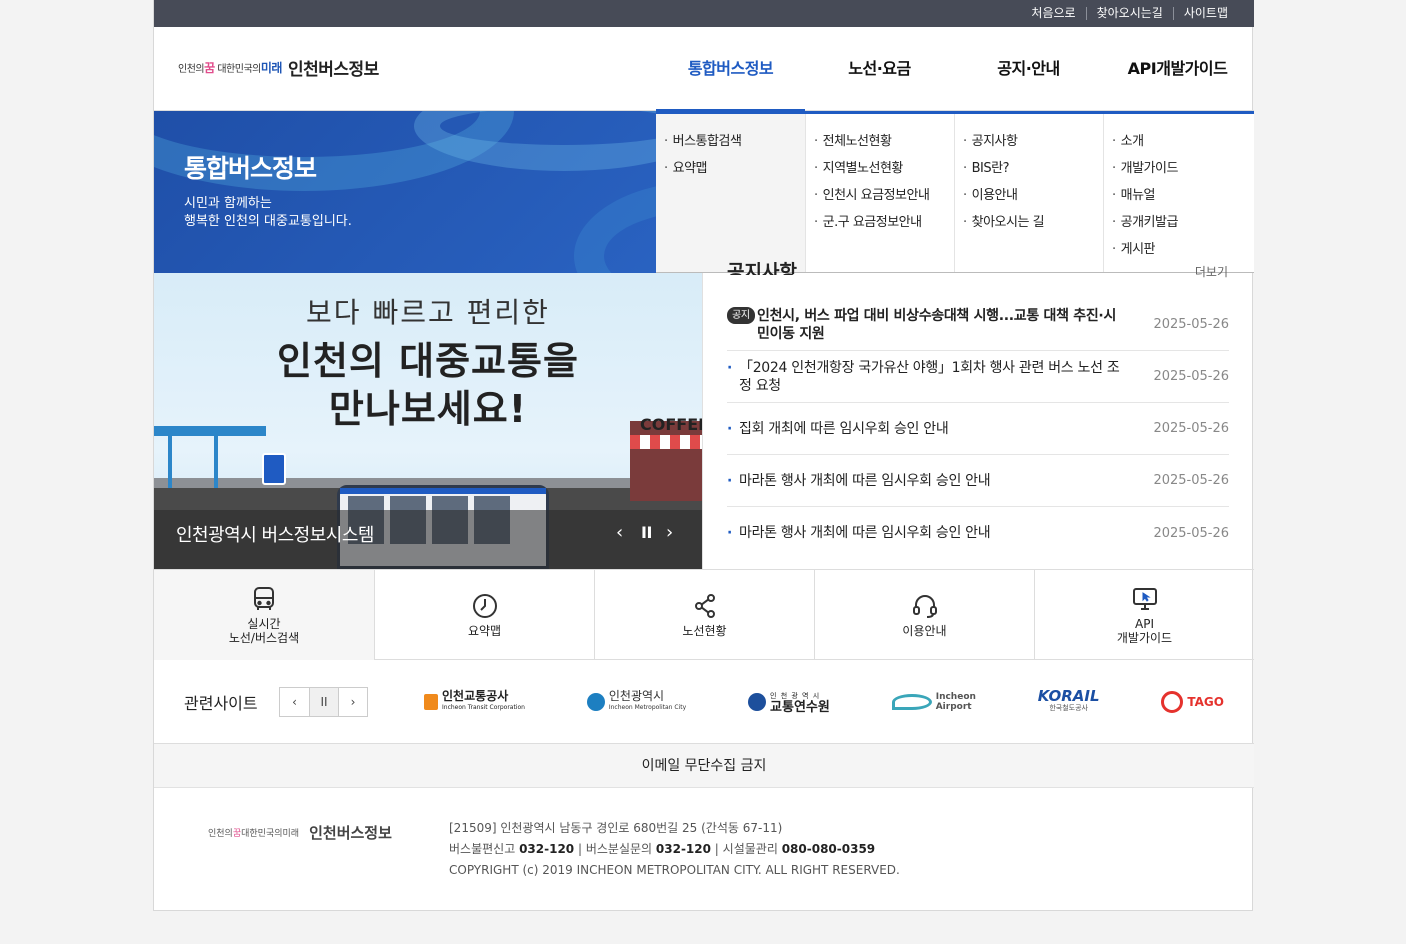 Image resolution: width=1406 pixels, height=944 pixels. Describe the element at coordinates (933, 702) in the screenshot. I see `related-logo-incheon-airport: Incheon Airport` at that location.